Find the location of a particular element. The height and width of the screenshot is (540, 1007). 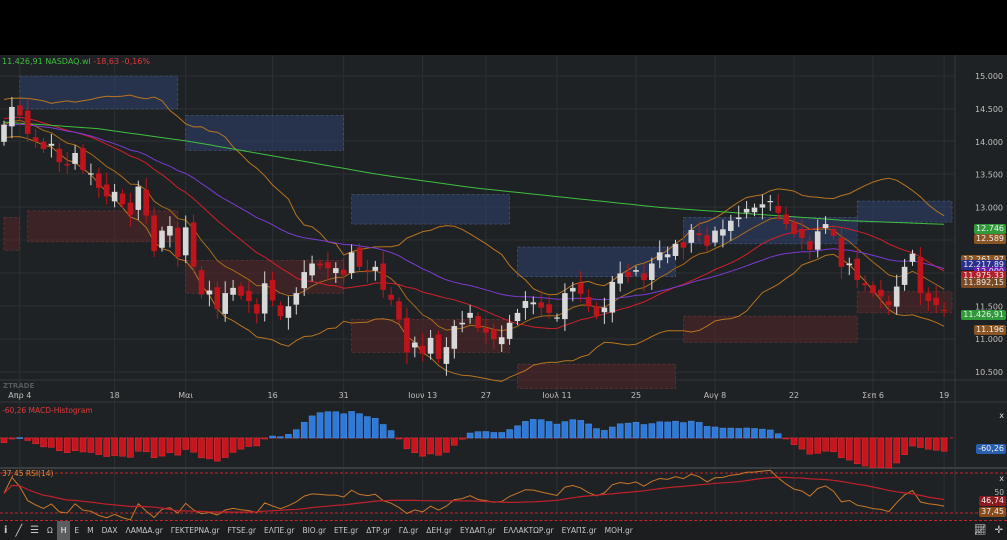

chart-type-icon: 📈︎ is located at coordinates (980, 530).